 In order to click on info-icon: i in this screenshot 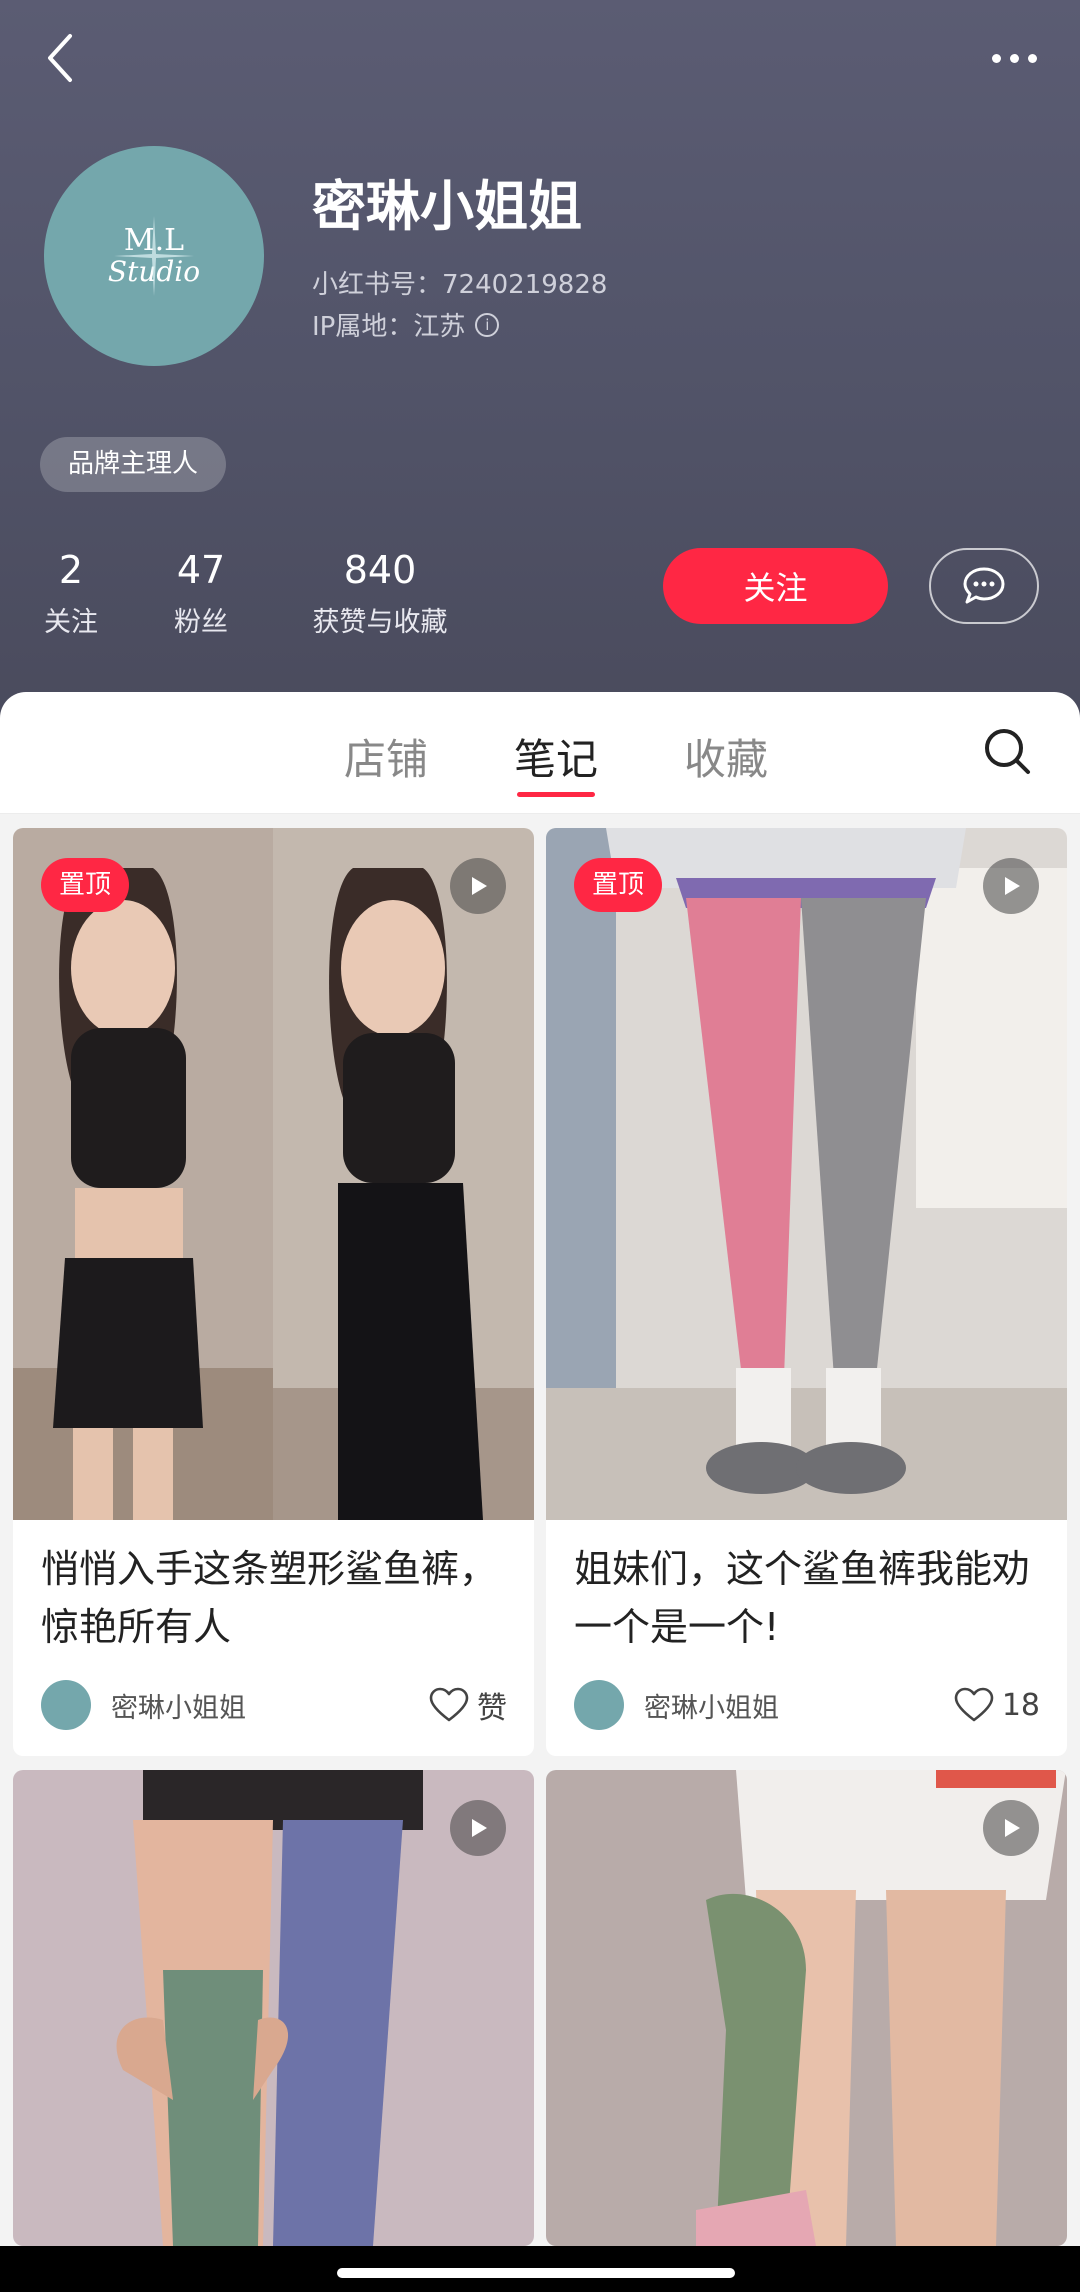, I will do `click(487, 324)`.